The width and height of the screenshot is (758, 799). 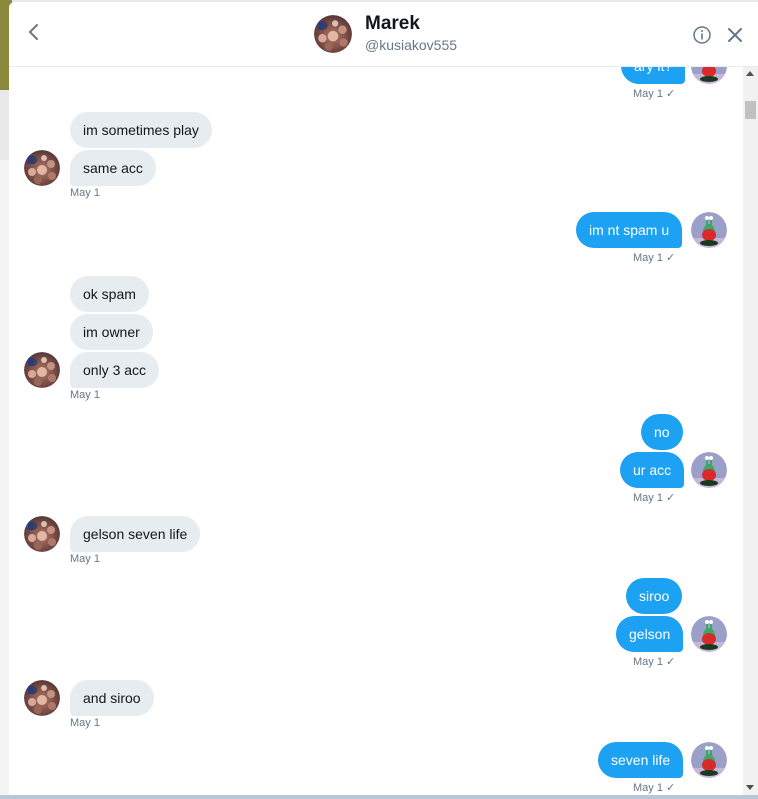 I want to click on message-bubble-outgoing: gelson, so click(x=650, y=634).